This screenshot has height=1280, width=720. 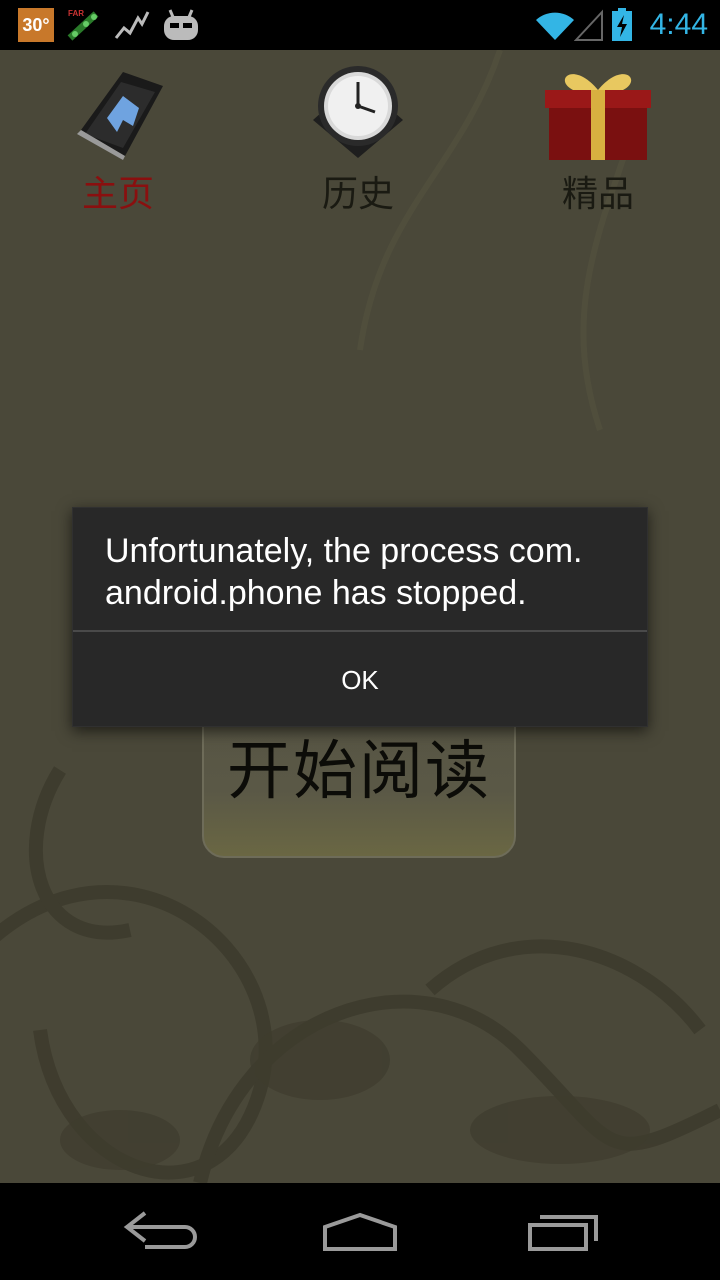 I want to click on battery-charging-icon, so click(x=622, y=24).